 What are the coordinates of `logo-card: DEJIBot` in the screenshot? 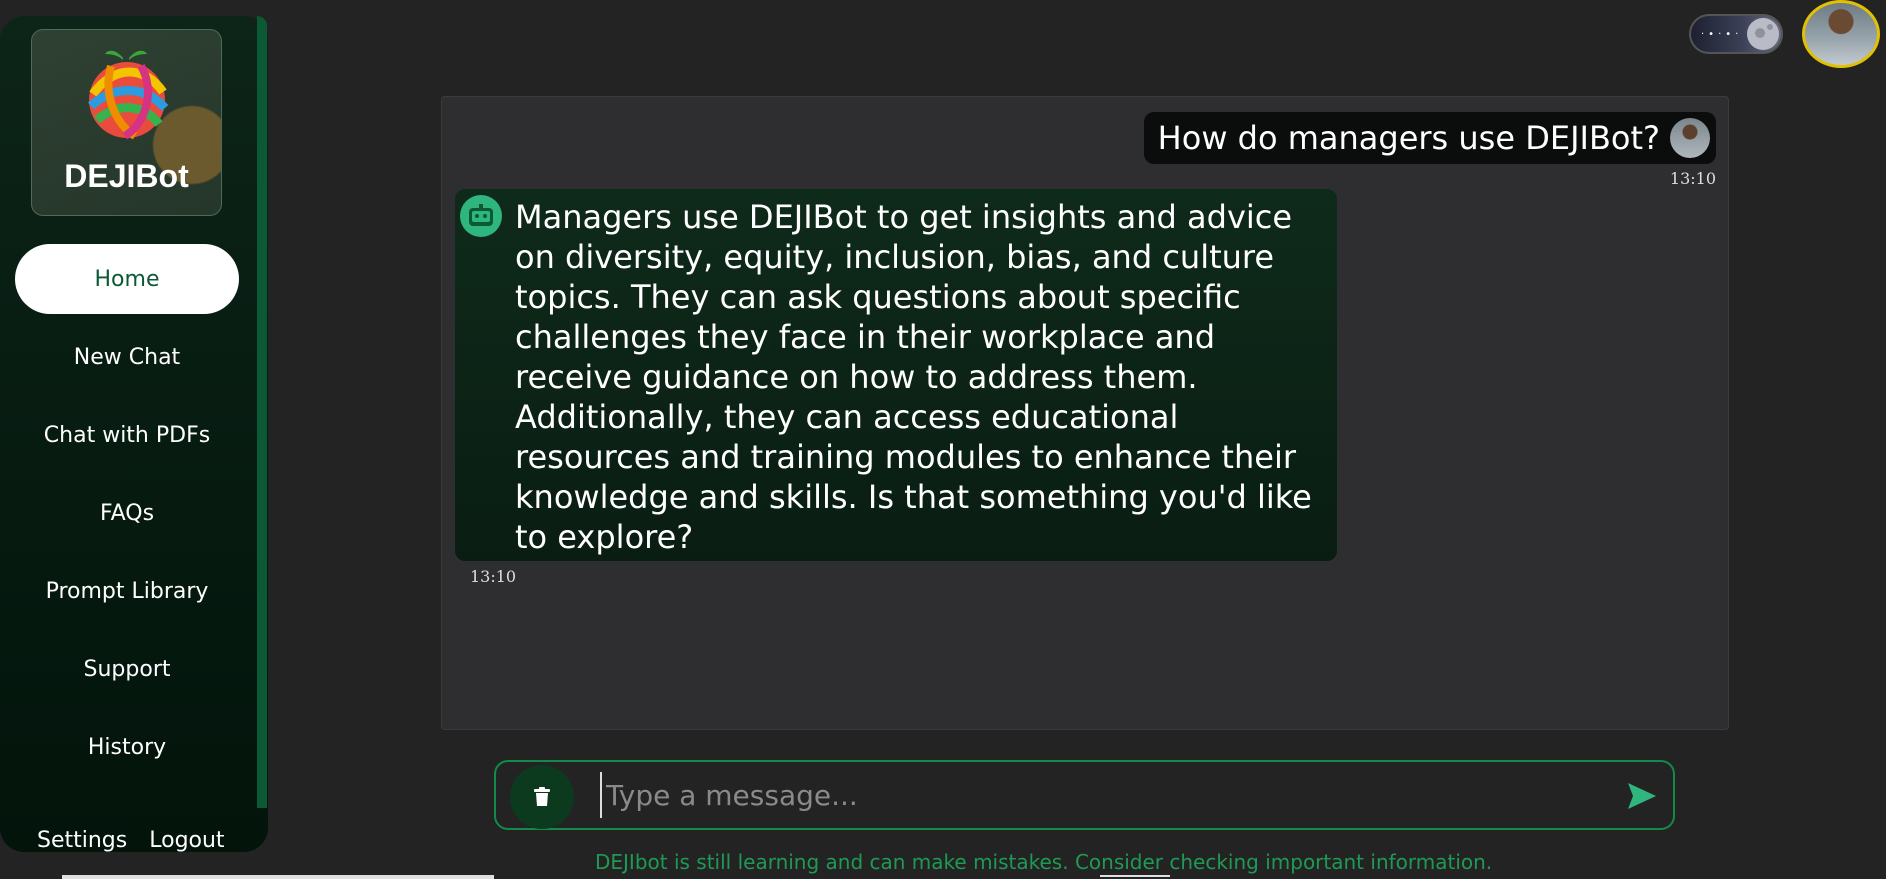 It's located at (126, 122).